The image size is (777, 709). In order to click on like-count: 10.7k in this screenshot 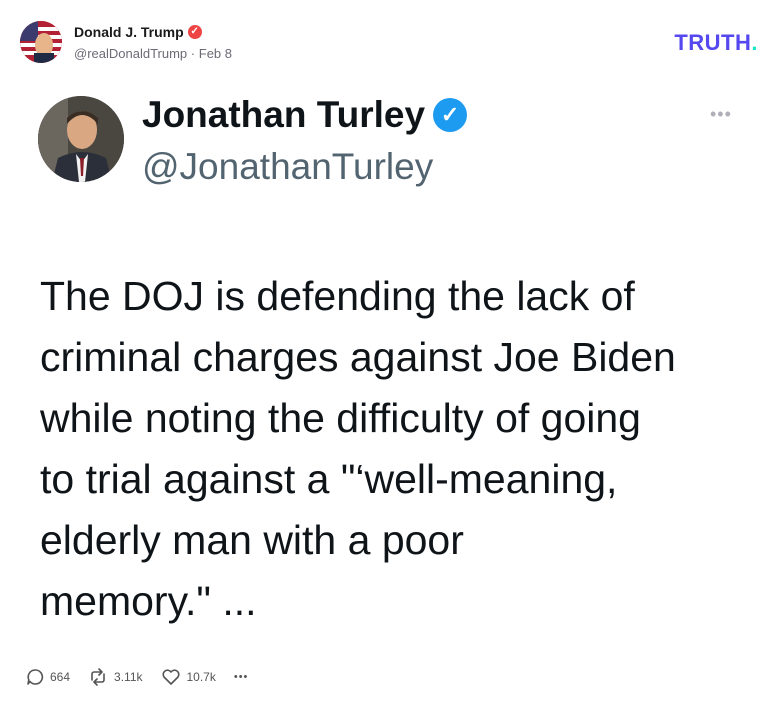, I will do `click(201, 677)`.